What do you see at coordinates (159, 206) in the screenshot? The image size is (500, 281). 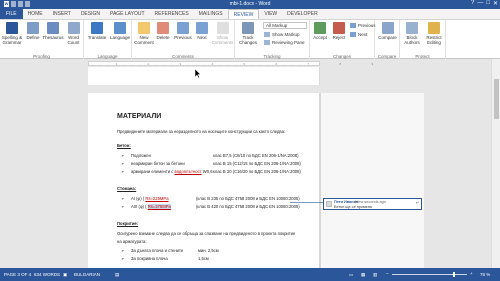 I see `selected-tracked-change: Rs=375MPa` at bounding box center [159, 206].